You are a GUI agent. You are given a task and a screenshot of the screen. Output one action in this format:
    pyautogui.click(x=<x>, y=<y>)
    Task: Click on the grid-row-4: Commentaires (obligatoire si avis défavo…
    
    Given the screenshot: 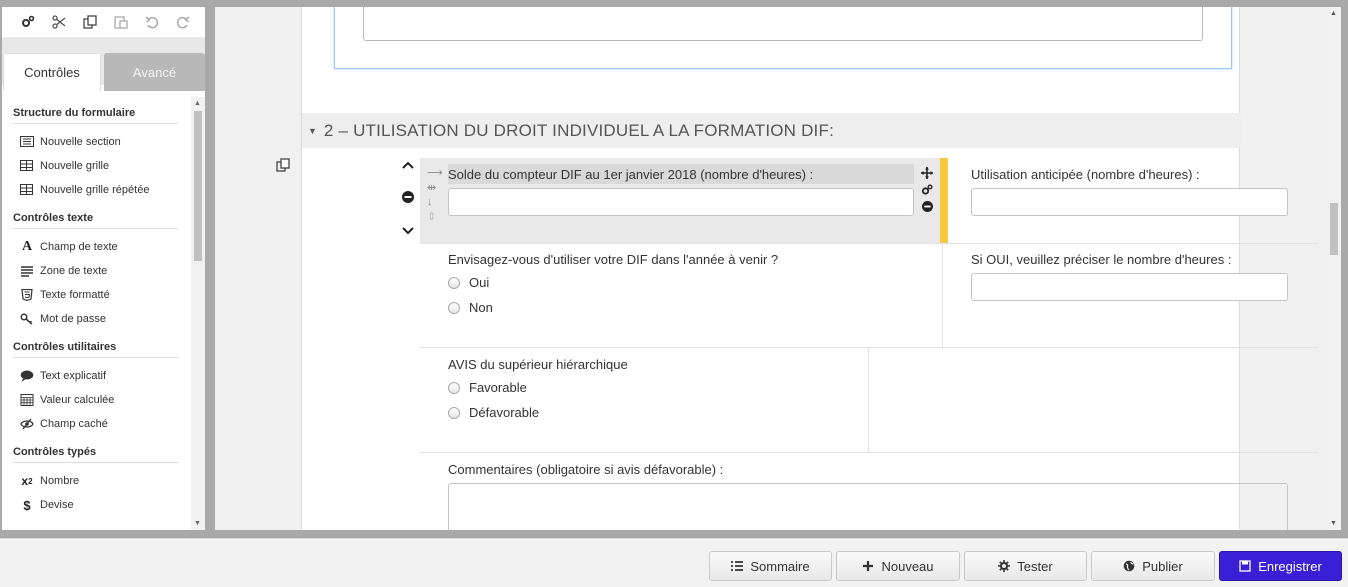 What is the action you would take?
    pyautogui.click(x=869, y=491)
    